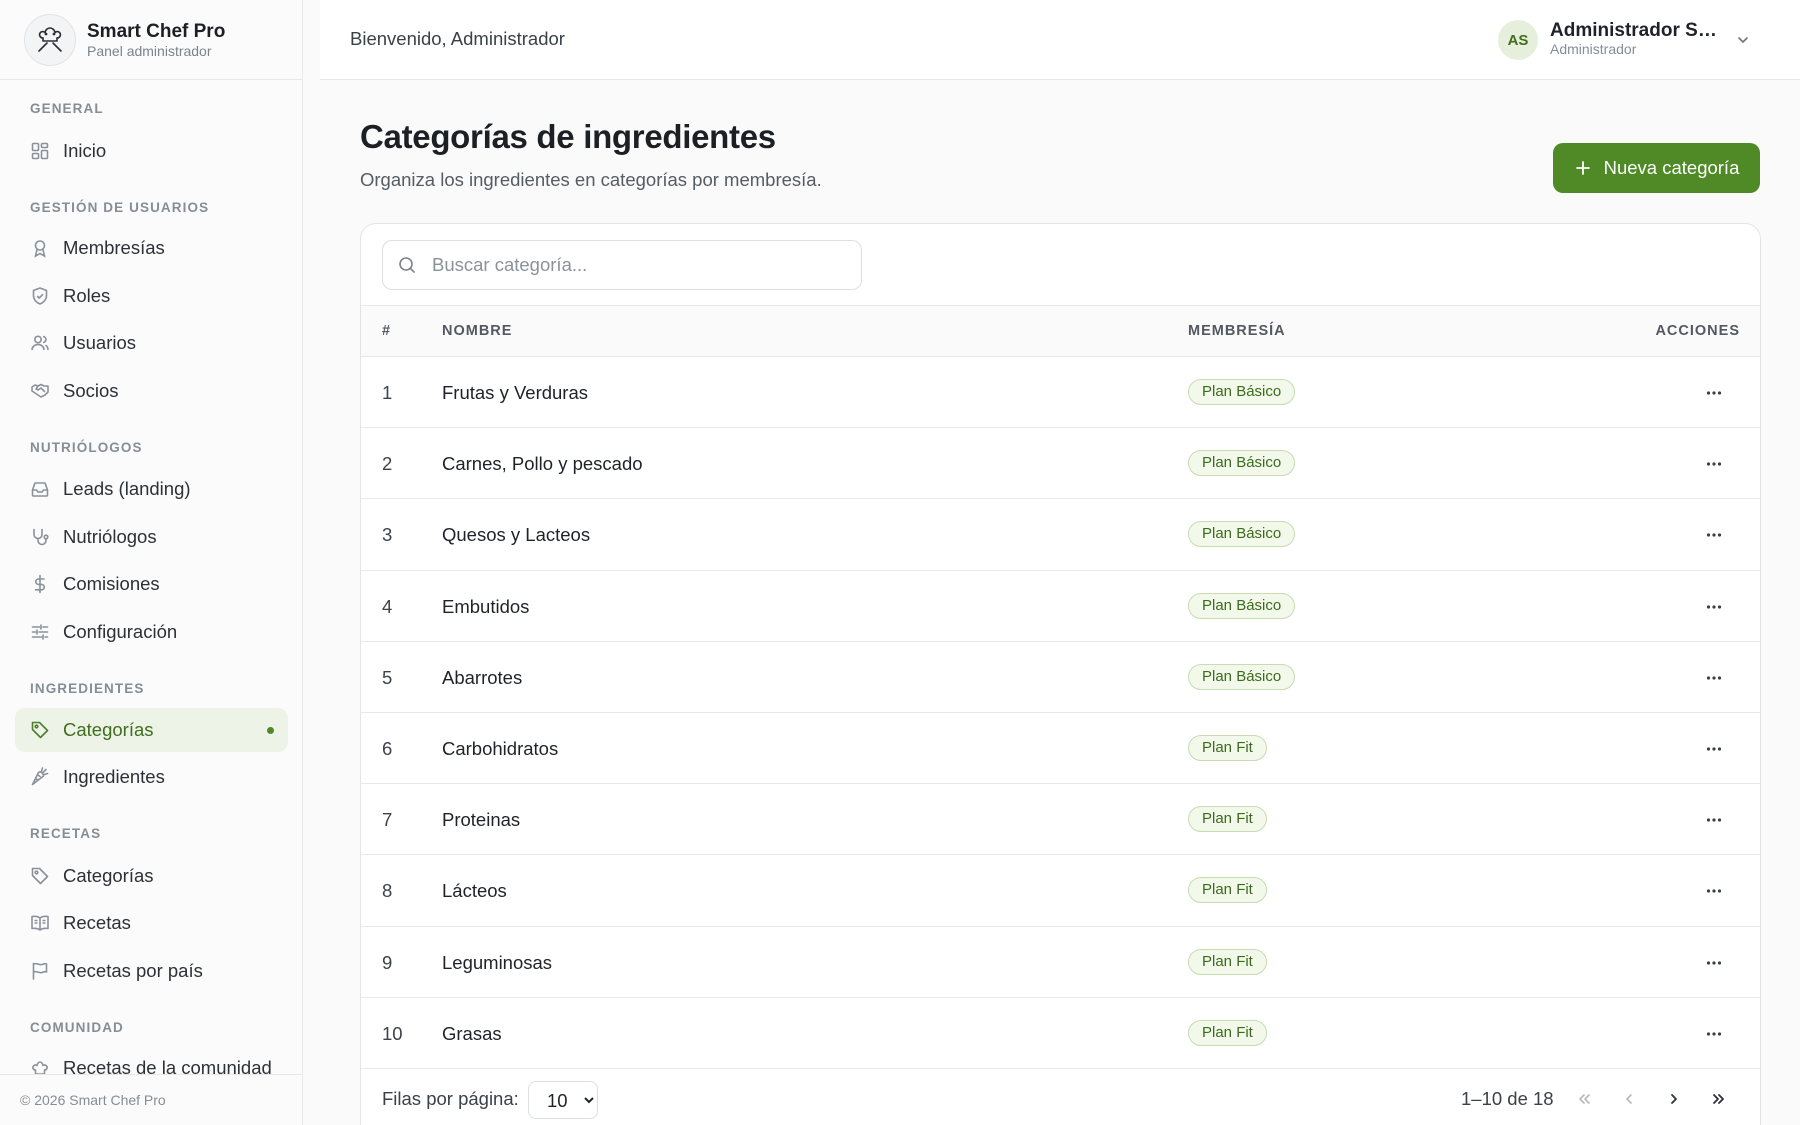  Describe the element at coordinates (500, 748) in the screenshot. I see `row-name: Carbohidratos` at that location.